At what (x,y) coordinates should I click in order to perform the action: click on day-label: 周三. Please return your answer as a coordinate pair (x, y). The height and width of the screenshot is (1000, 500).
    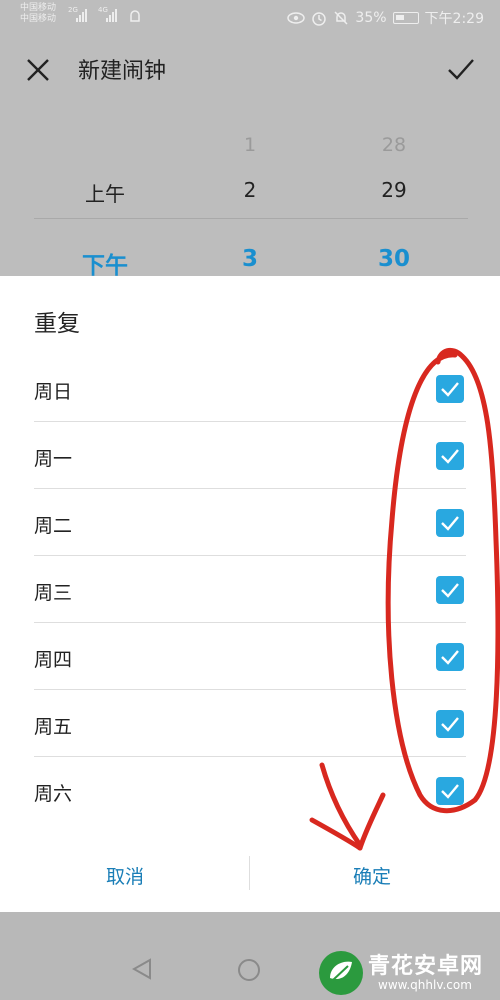
    Looking at the image, I should click on (53, 593).